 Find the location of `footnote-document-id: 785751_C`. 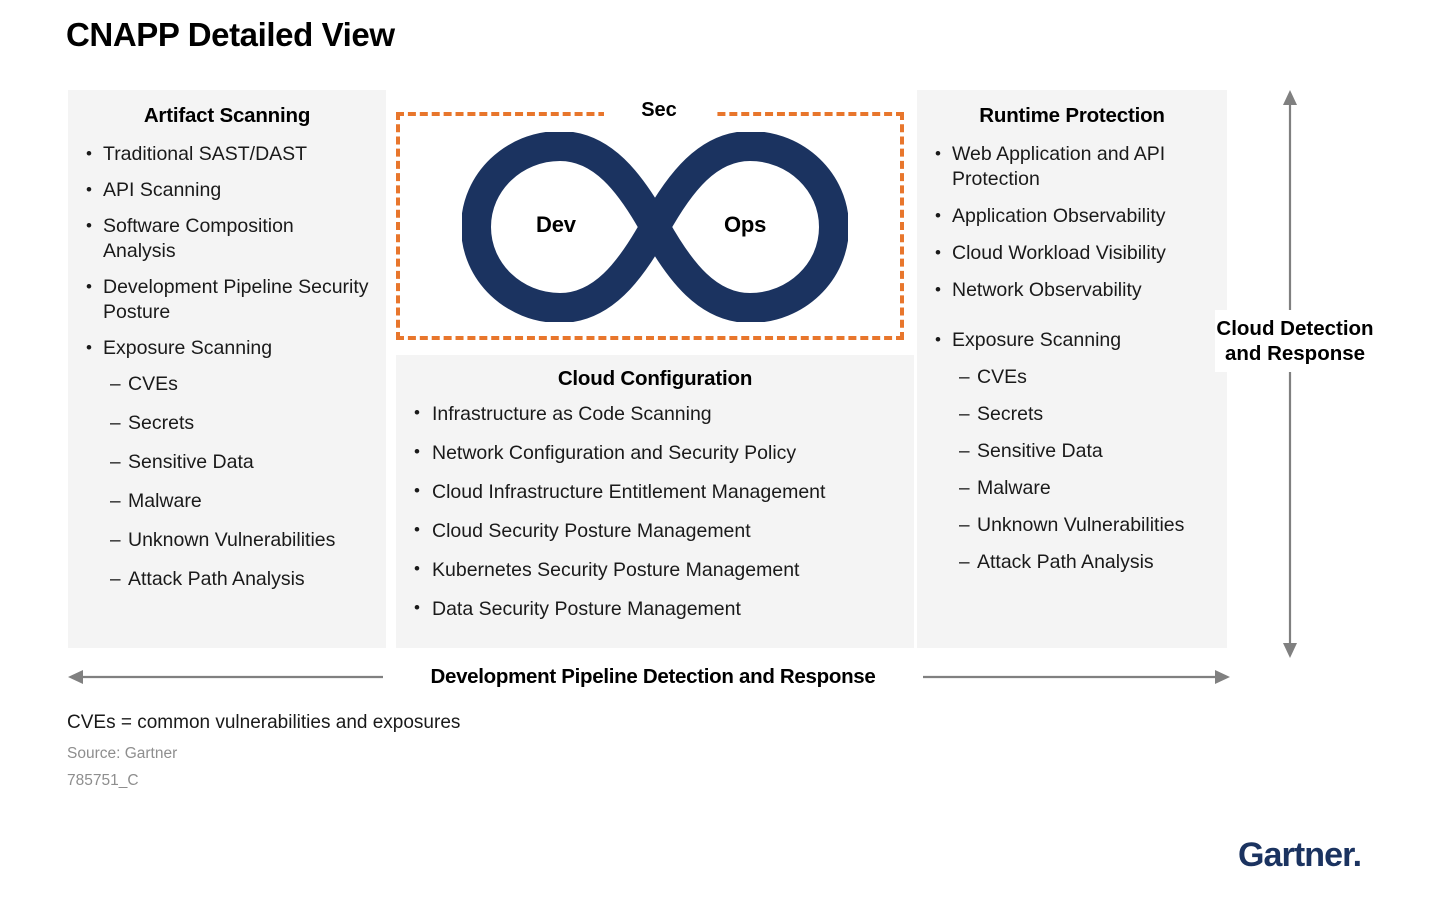

footnote-document-id: 785751_C is located at coordinates (103, 780).